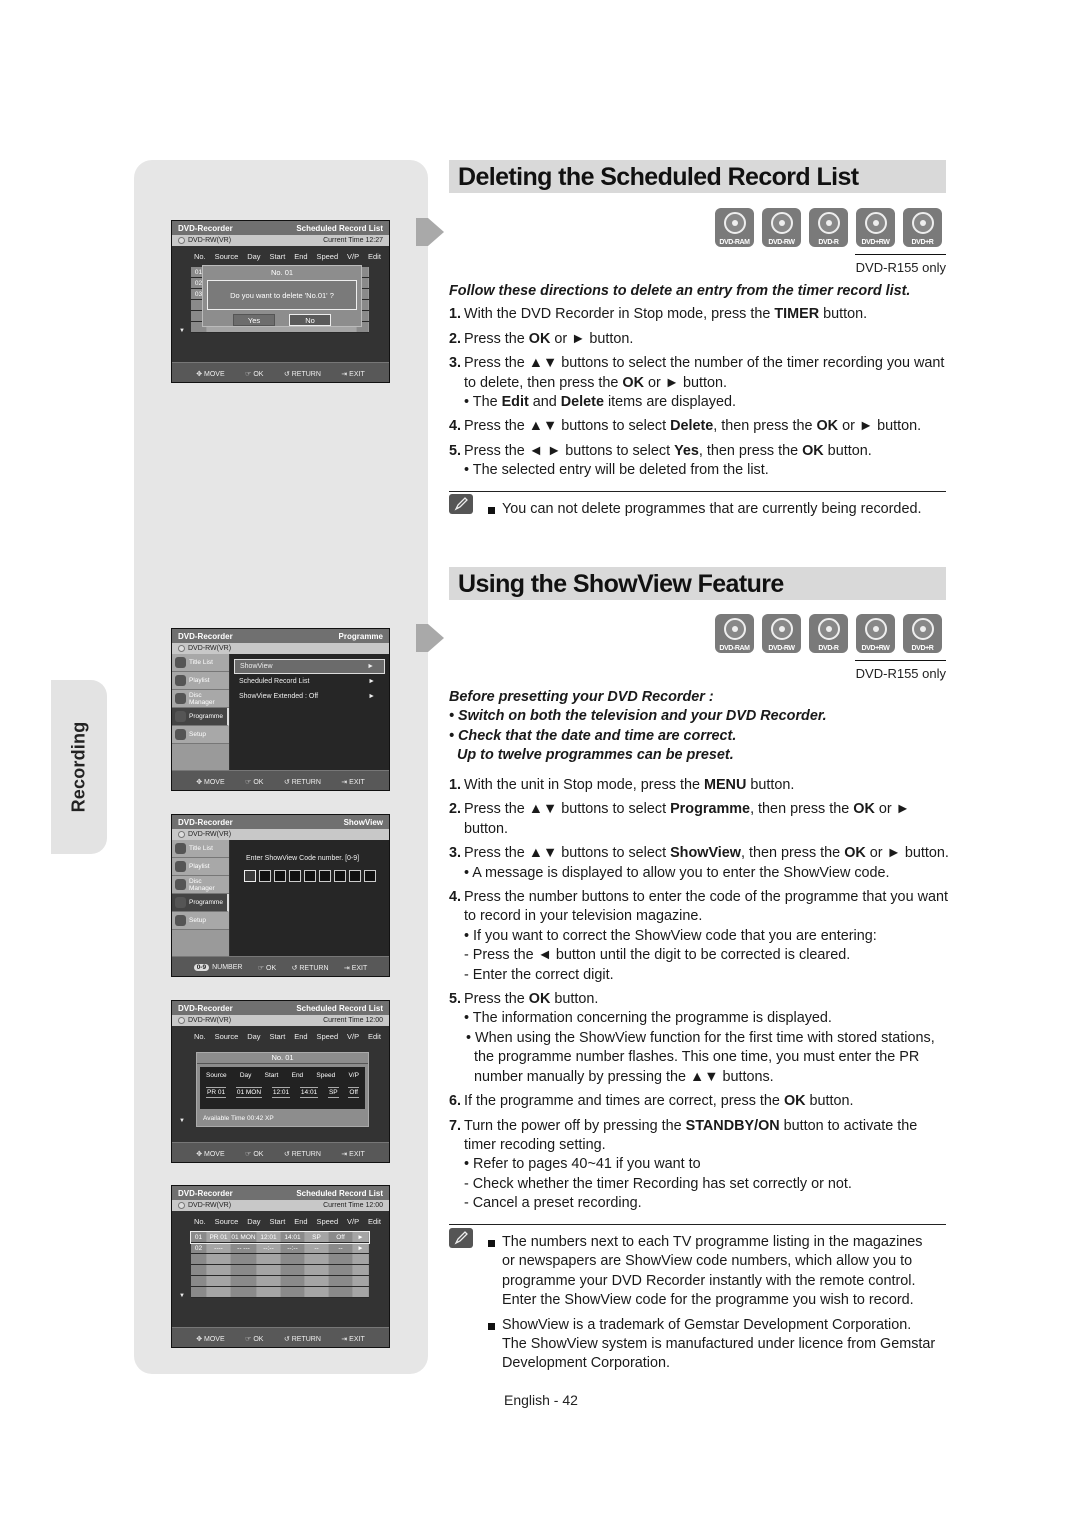 The width and height of the screenshot is (1080, 1534). Describe the element at coordinates (269, 1237) in the screenshot. I see `row-cell: 12:01` at that location.